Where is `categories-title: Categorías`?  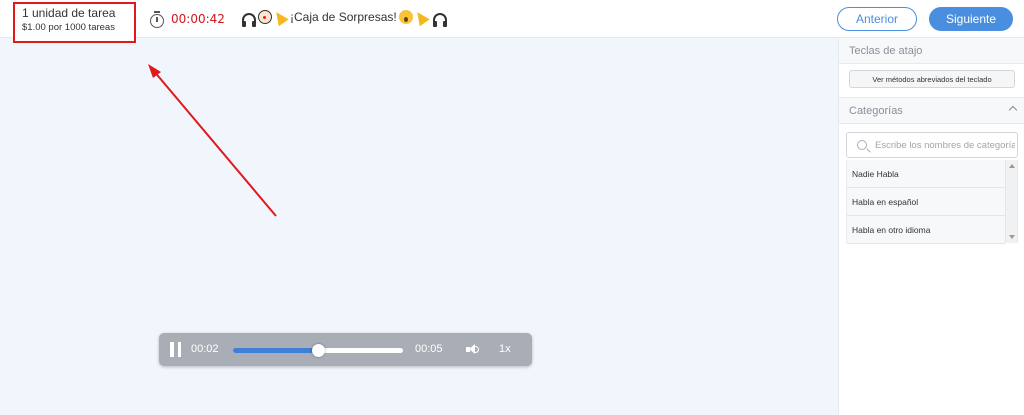
categories-title: Categorías is located at coordinates (876, 111).